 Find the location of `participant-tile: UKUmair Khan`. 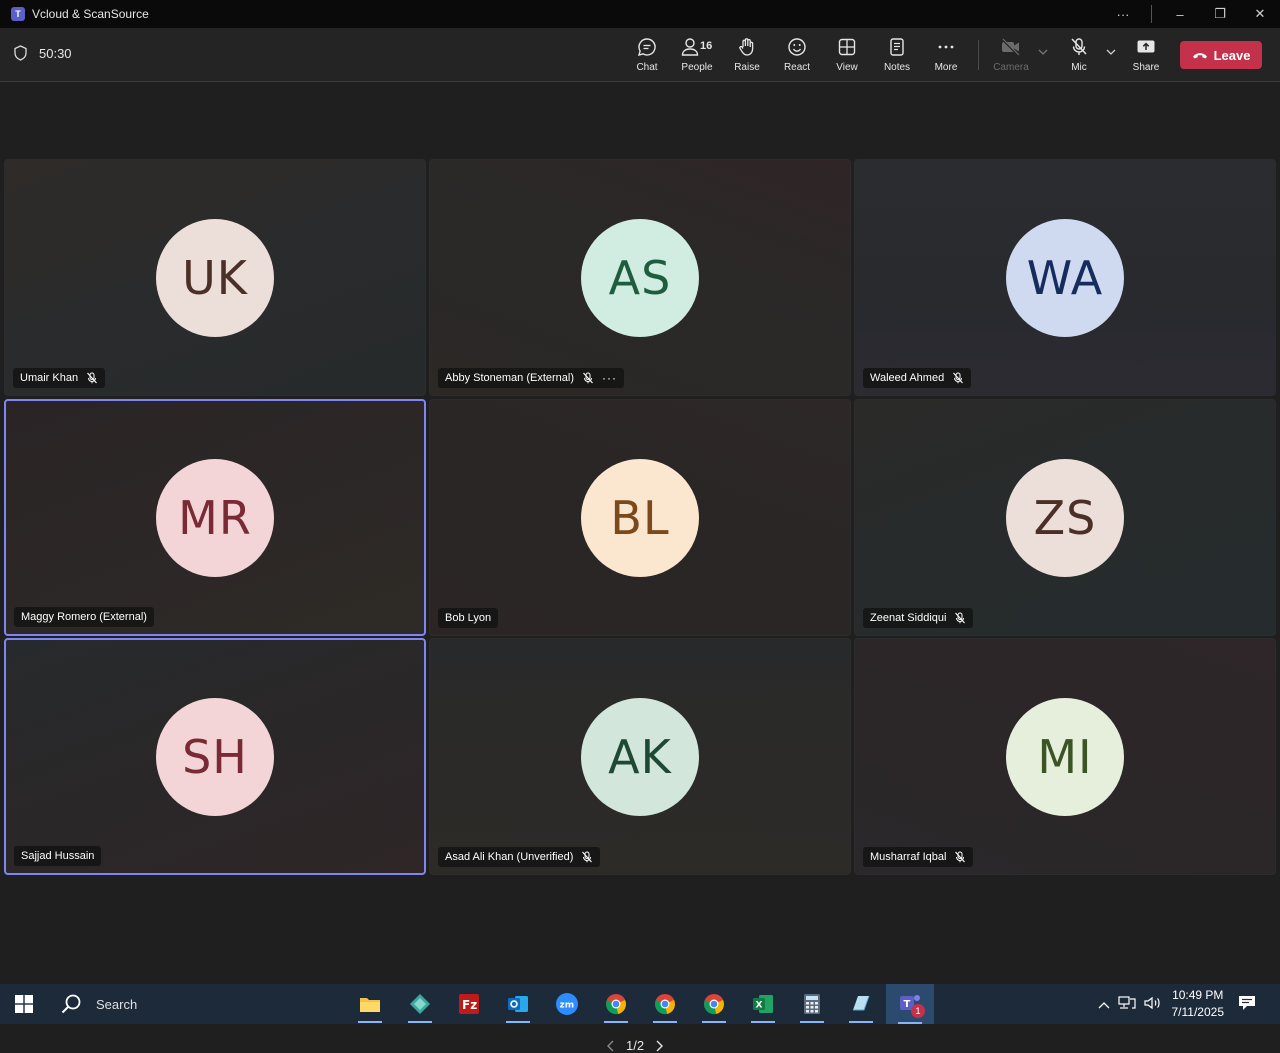

participant-tile: UKUmair Khan is located at coordinates (215, 277).